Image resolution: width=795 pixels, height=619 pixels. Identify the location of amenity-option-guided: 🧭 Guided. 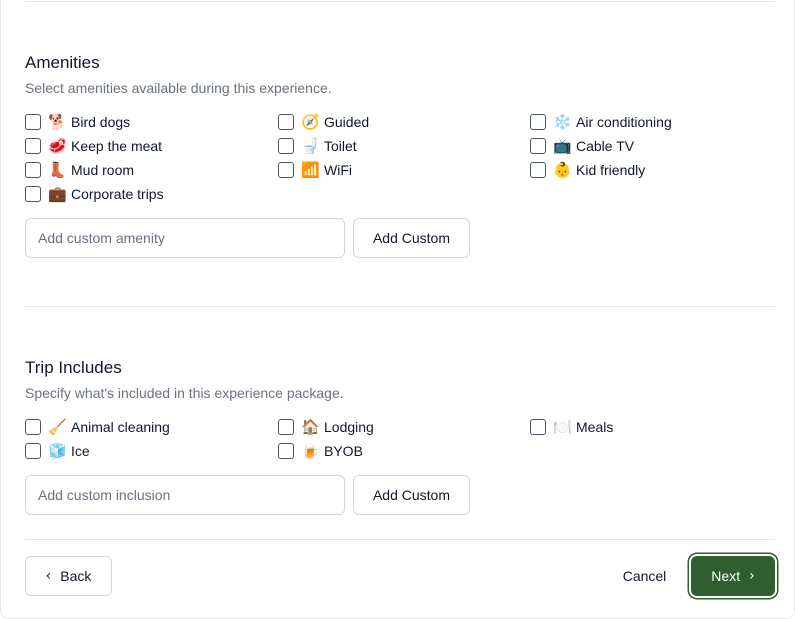
(323, 122).